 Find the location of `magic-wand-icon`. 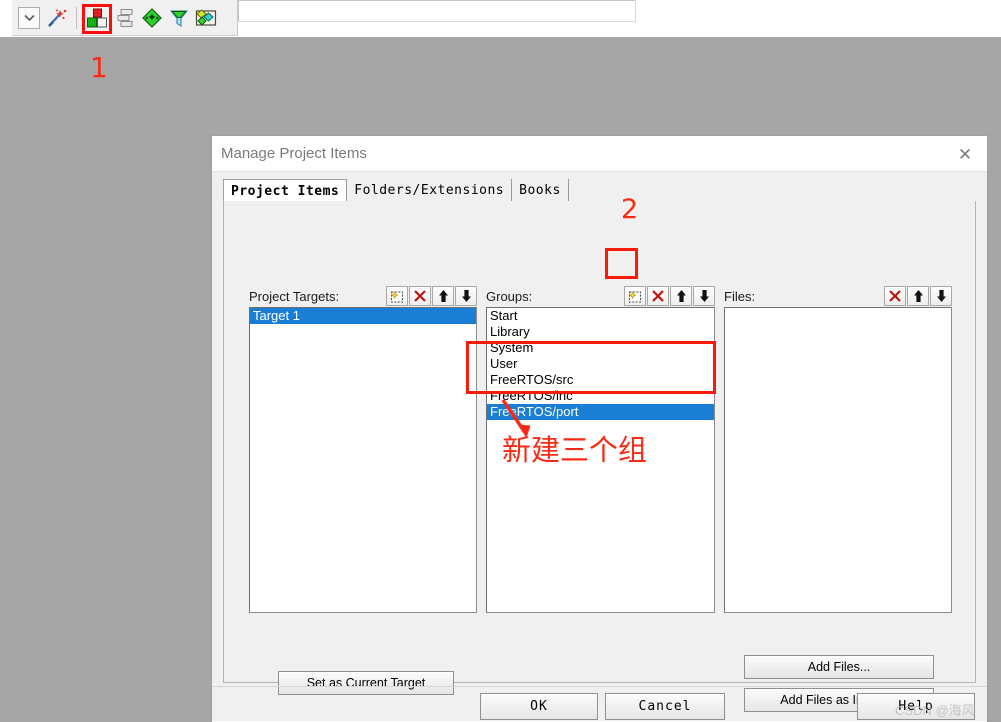

magic-wand-icon is located at coordinates (57, 18).